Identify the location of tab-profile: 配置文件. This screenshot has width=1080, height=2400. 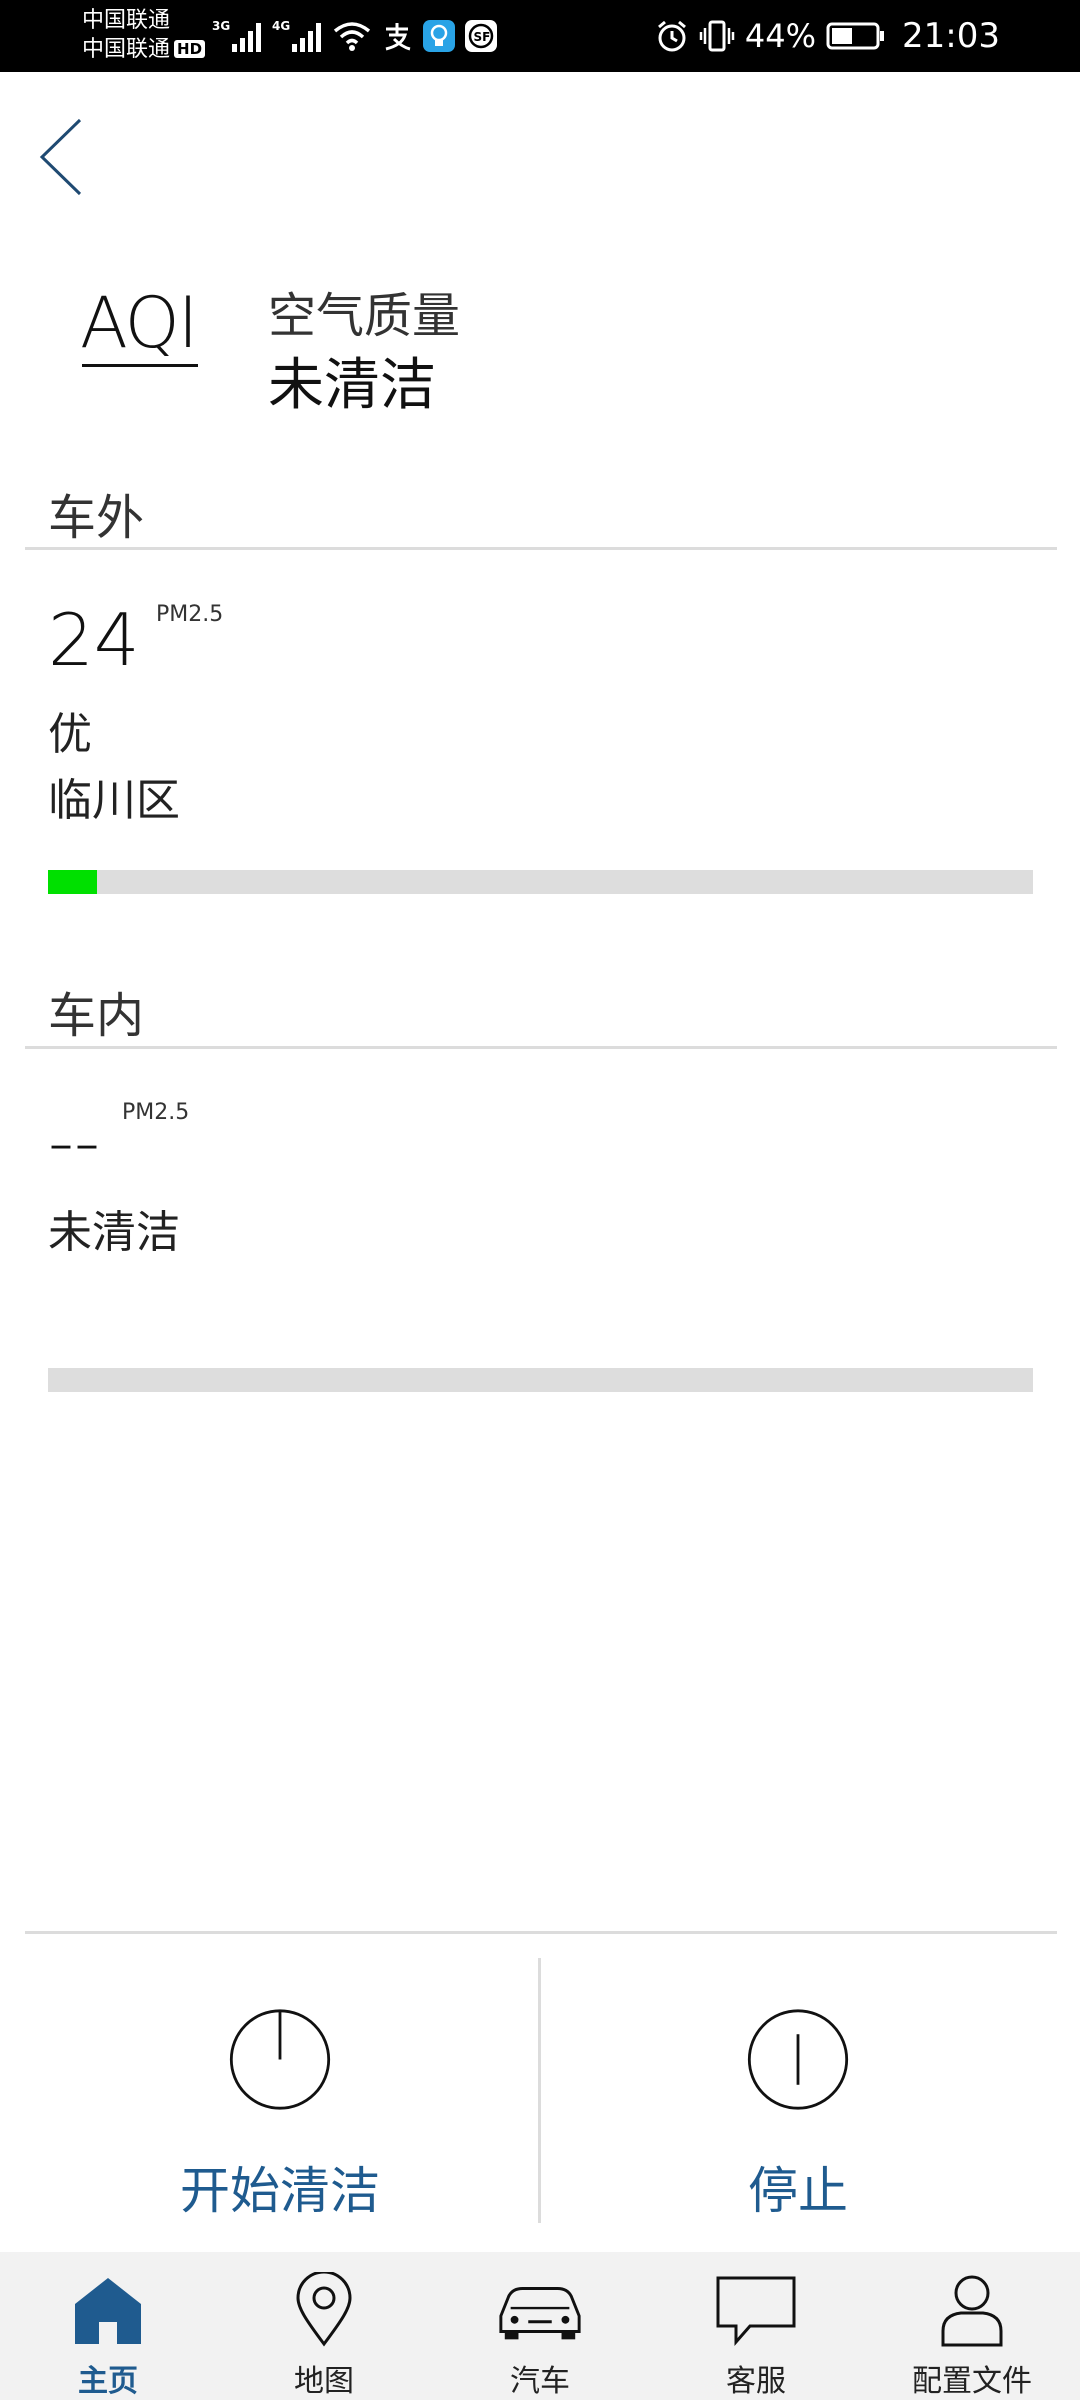
(972, 2326).